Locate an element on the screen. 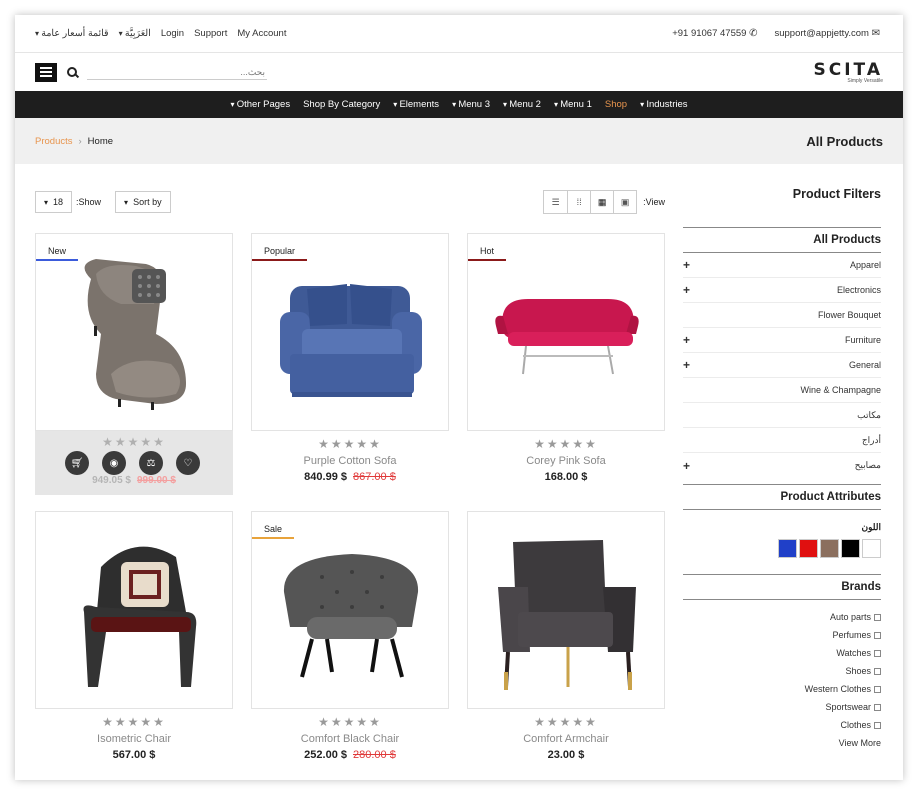  pricelist-dropdown: قائمة أسعار عامة is located at coordinates (71, 33).